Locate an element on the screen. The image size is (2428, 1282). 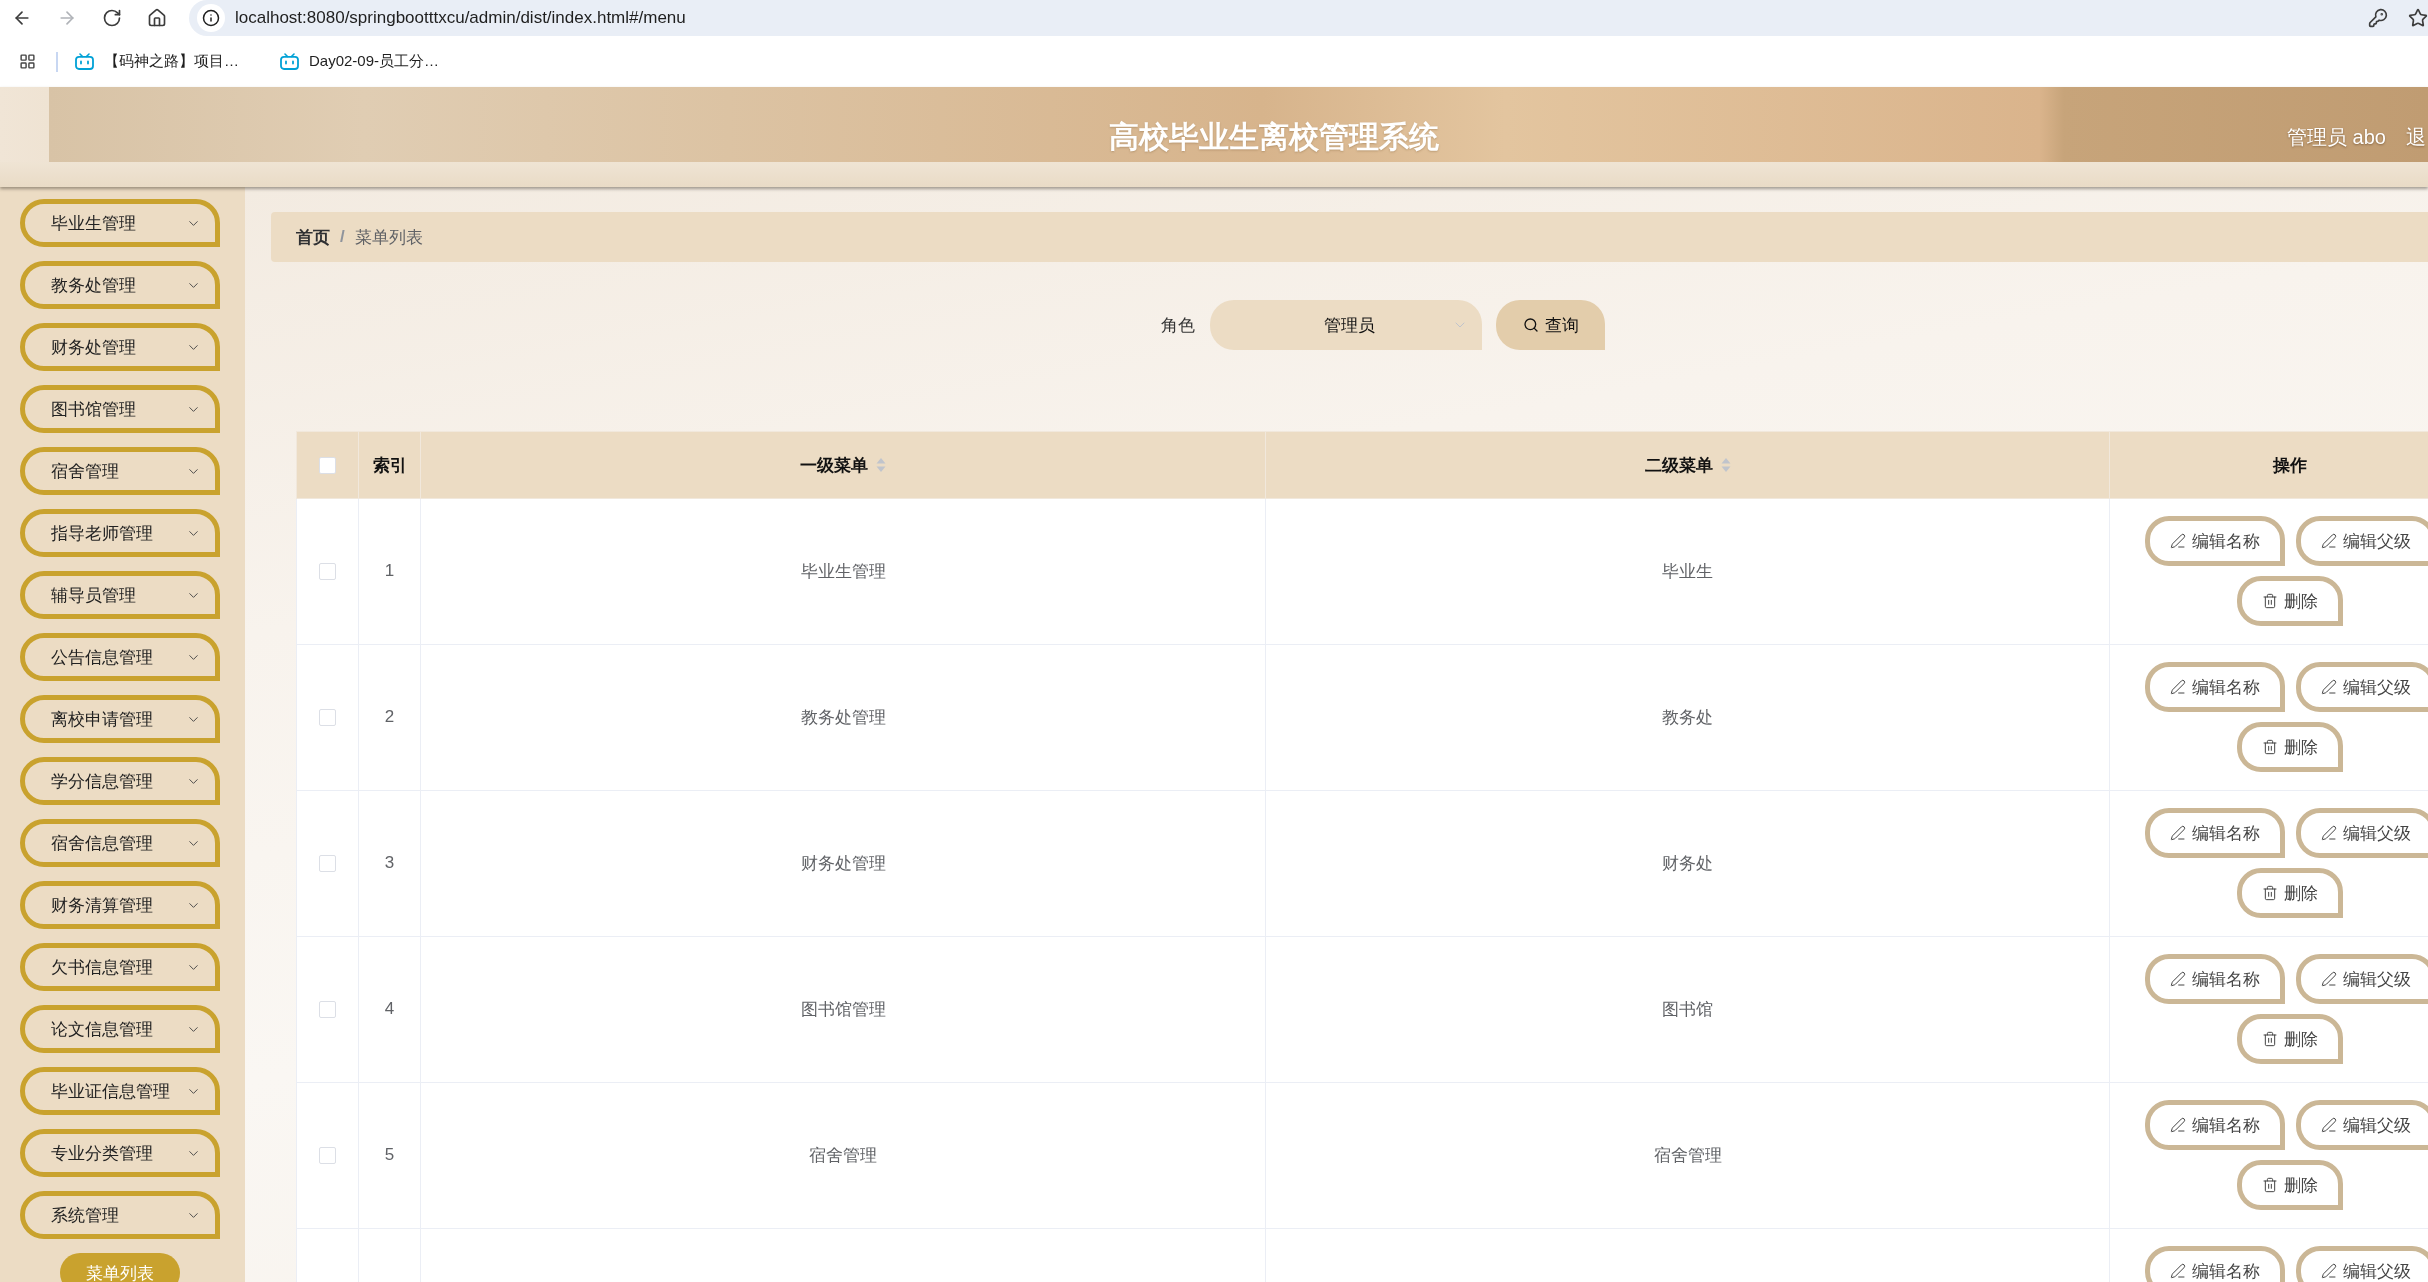
sidebar-menu-item: 学分信息管理 is located at coordinates (120, 781).